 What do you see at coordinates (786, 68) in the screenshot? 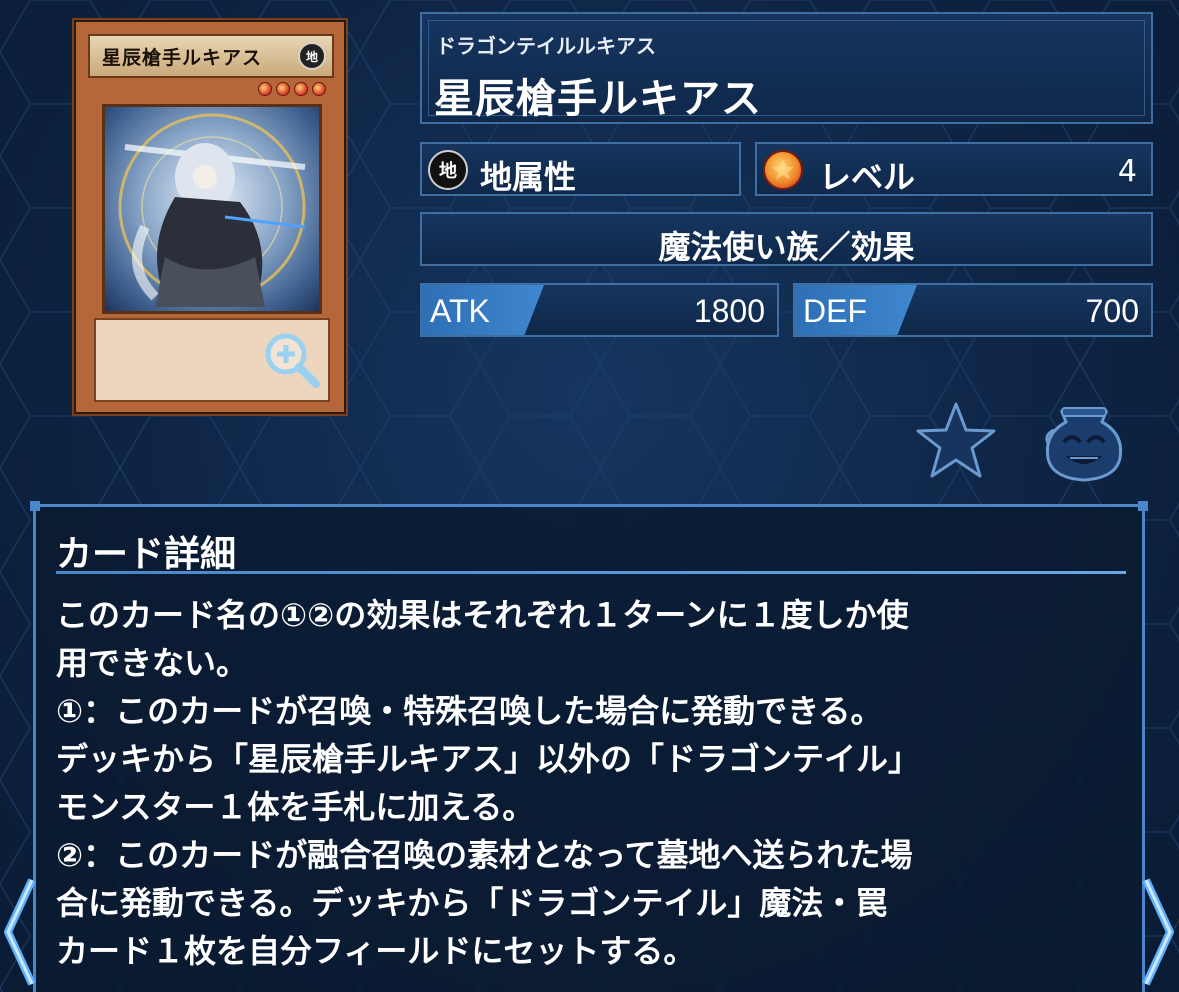
I see `card-name-panel: ドラゴンテイルルキアス 星辰槍手ルキアス` at bounding box center [786, 68].